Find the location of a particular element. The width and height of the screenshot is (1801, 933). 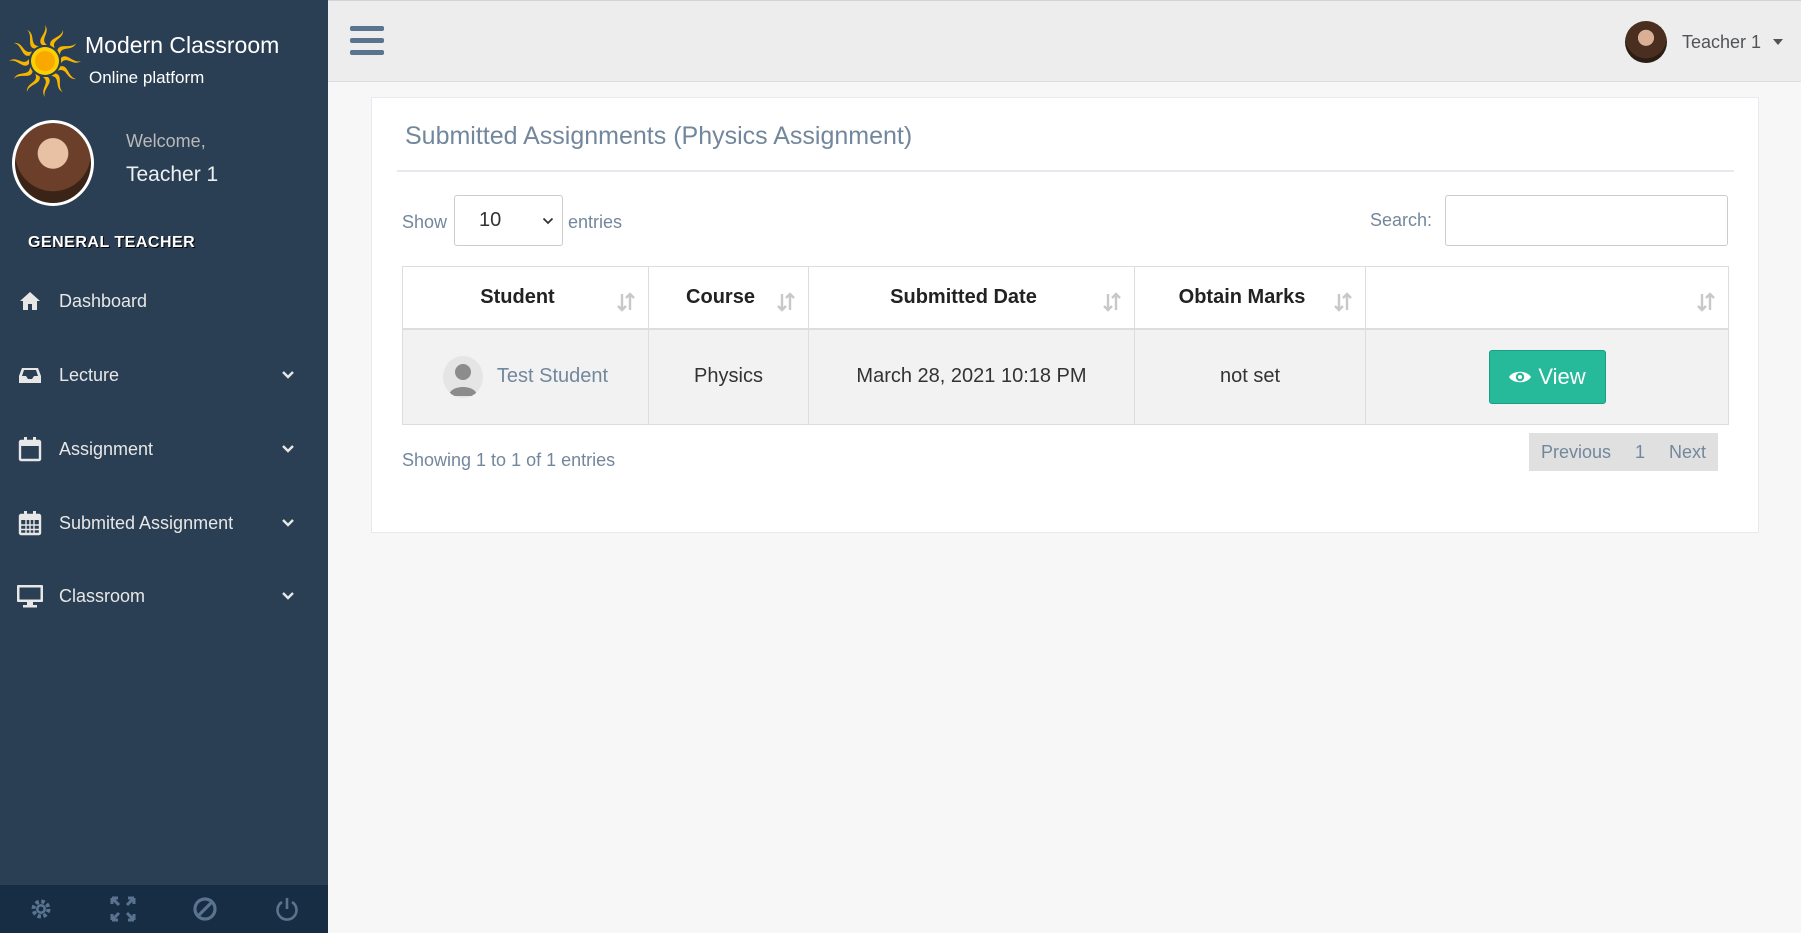

user-avatar is located at coordinates (1645, 42).